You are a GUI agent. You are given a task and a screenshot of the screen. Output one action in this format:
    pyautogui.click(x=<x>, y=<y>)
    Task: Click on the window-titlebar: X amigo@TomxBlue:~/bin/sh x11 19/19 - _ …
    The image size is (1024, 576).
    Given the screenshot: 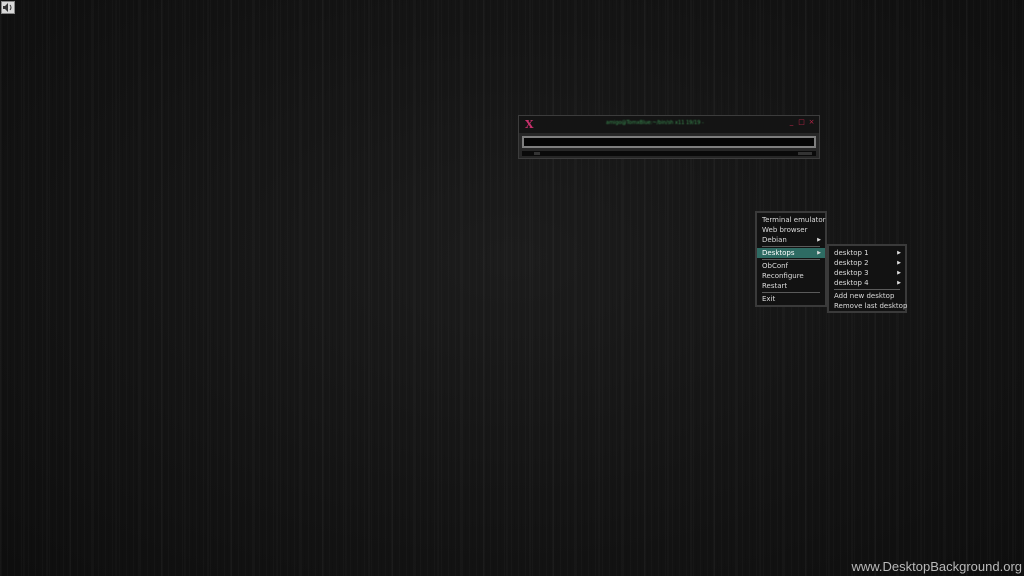 What is the action you would take?
    pyautogui.click(x=669, y=124)
    